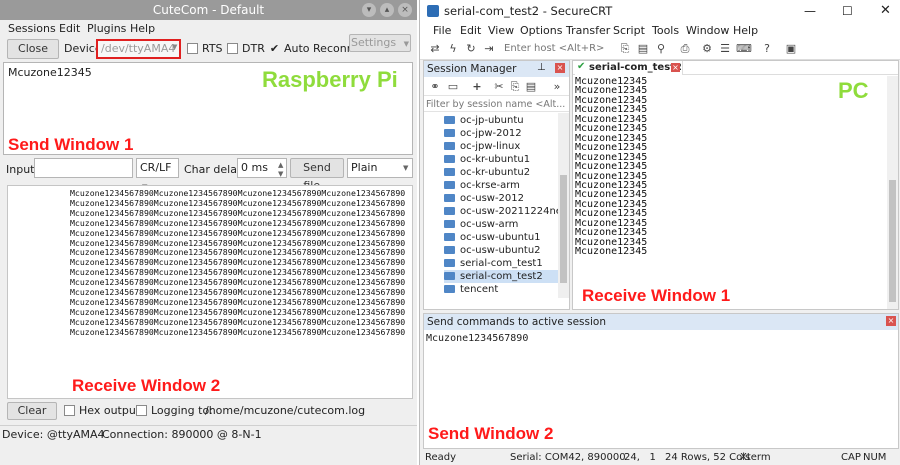 The width and height of the screenshot is (900, 465). I want to click on history-item: Mcuzone12345, so click(50, 72).